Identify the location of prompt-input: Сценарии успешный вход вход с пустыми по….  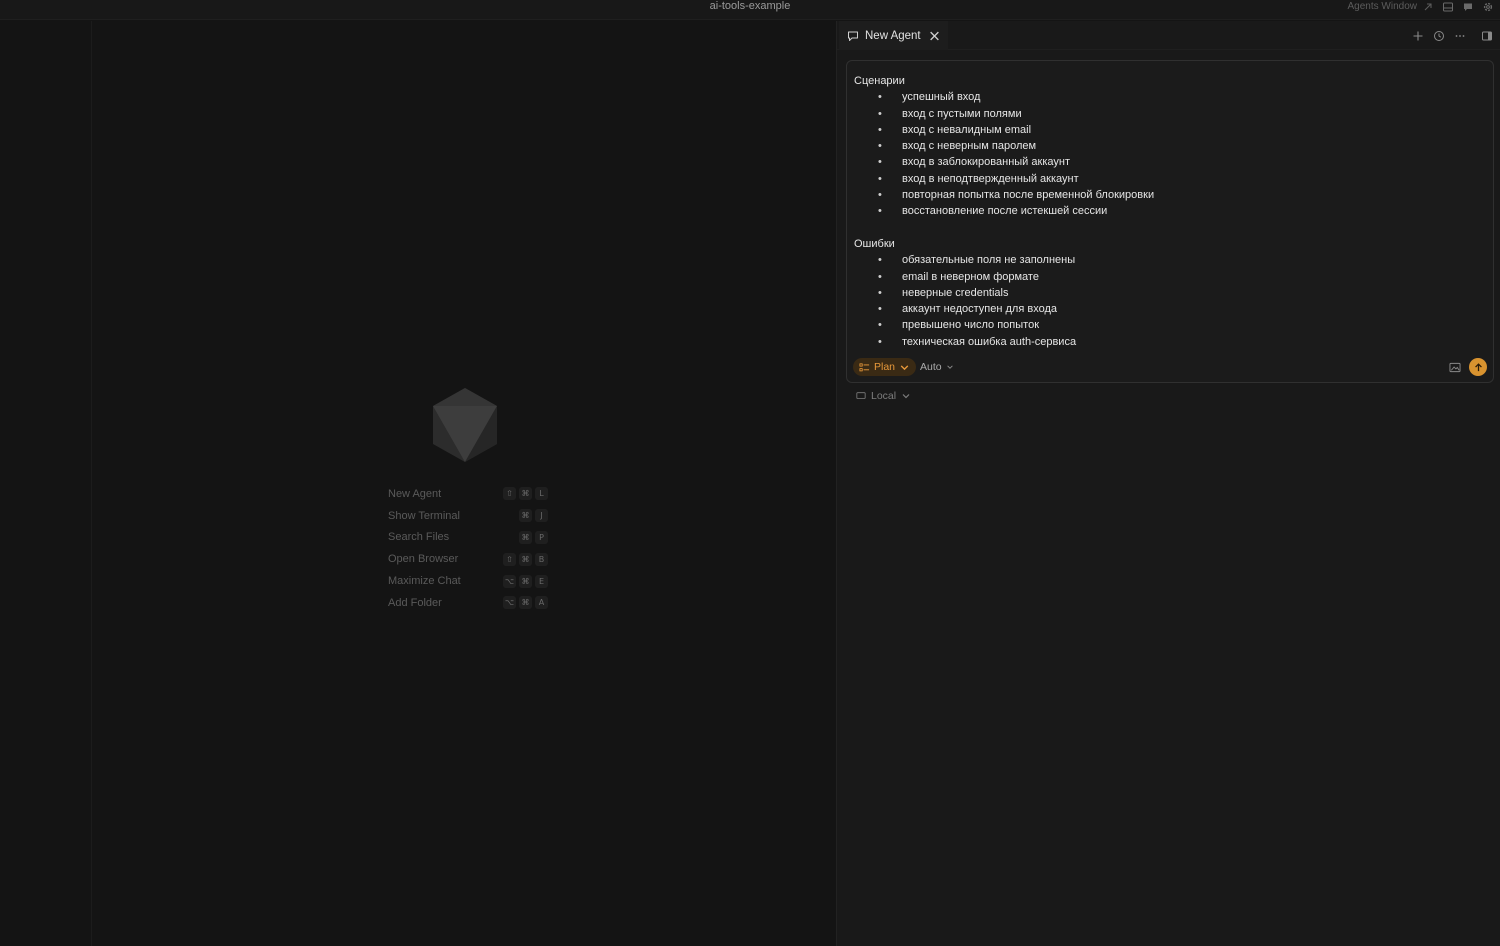
(1170, 221).